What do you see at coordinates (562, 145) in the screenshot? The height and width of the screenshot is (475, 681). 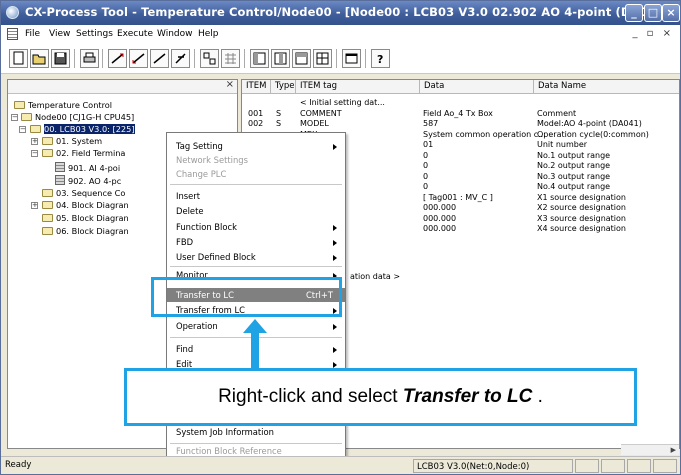 I see `table-cell-name: Unit number` at bounding box center [562, 145].